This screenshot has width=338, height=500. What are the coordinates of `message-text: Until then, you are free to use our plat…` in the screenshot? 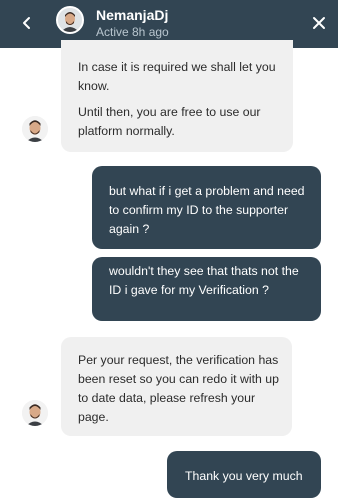 It's located at (169, 121).